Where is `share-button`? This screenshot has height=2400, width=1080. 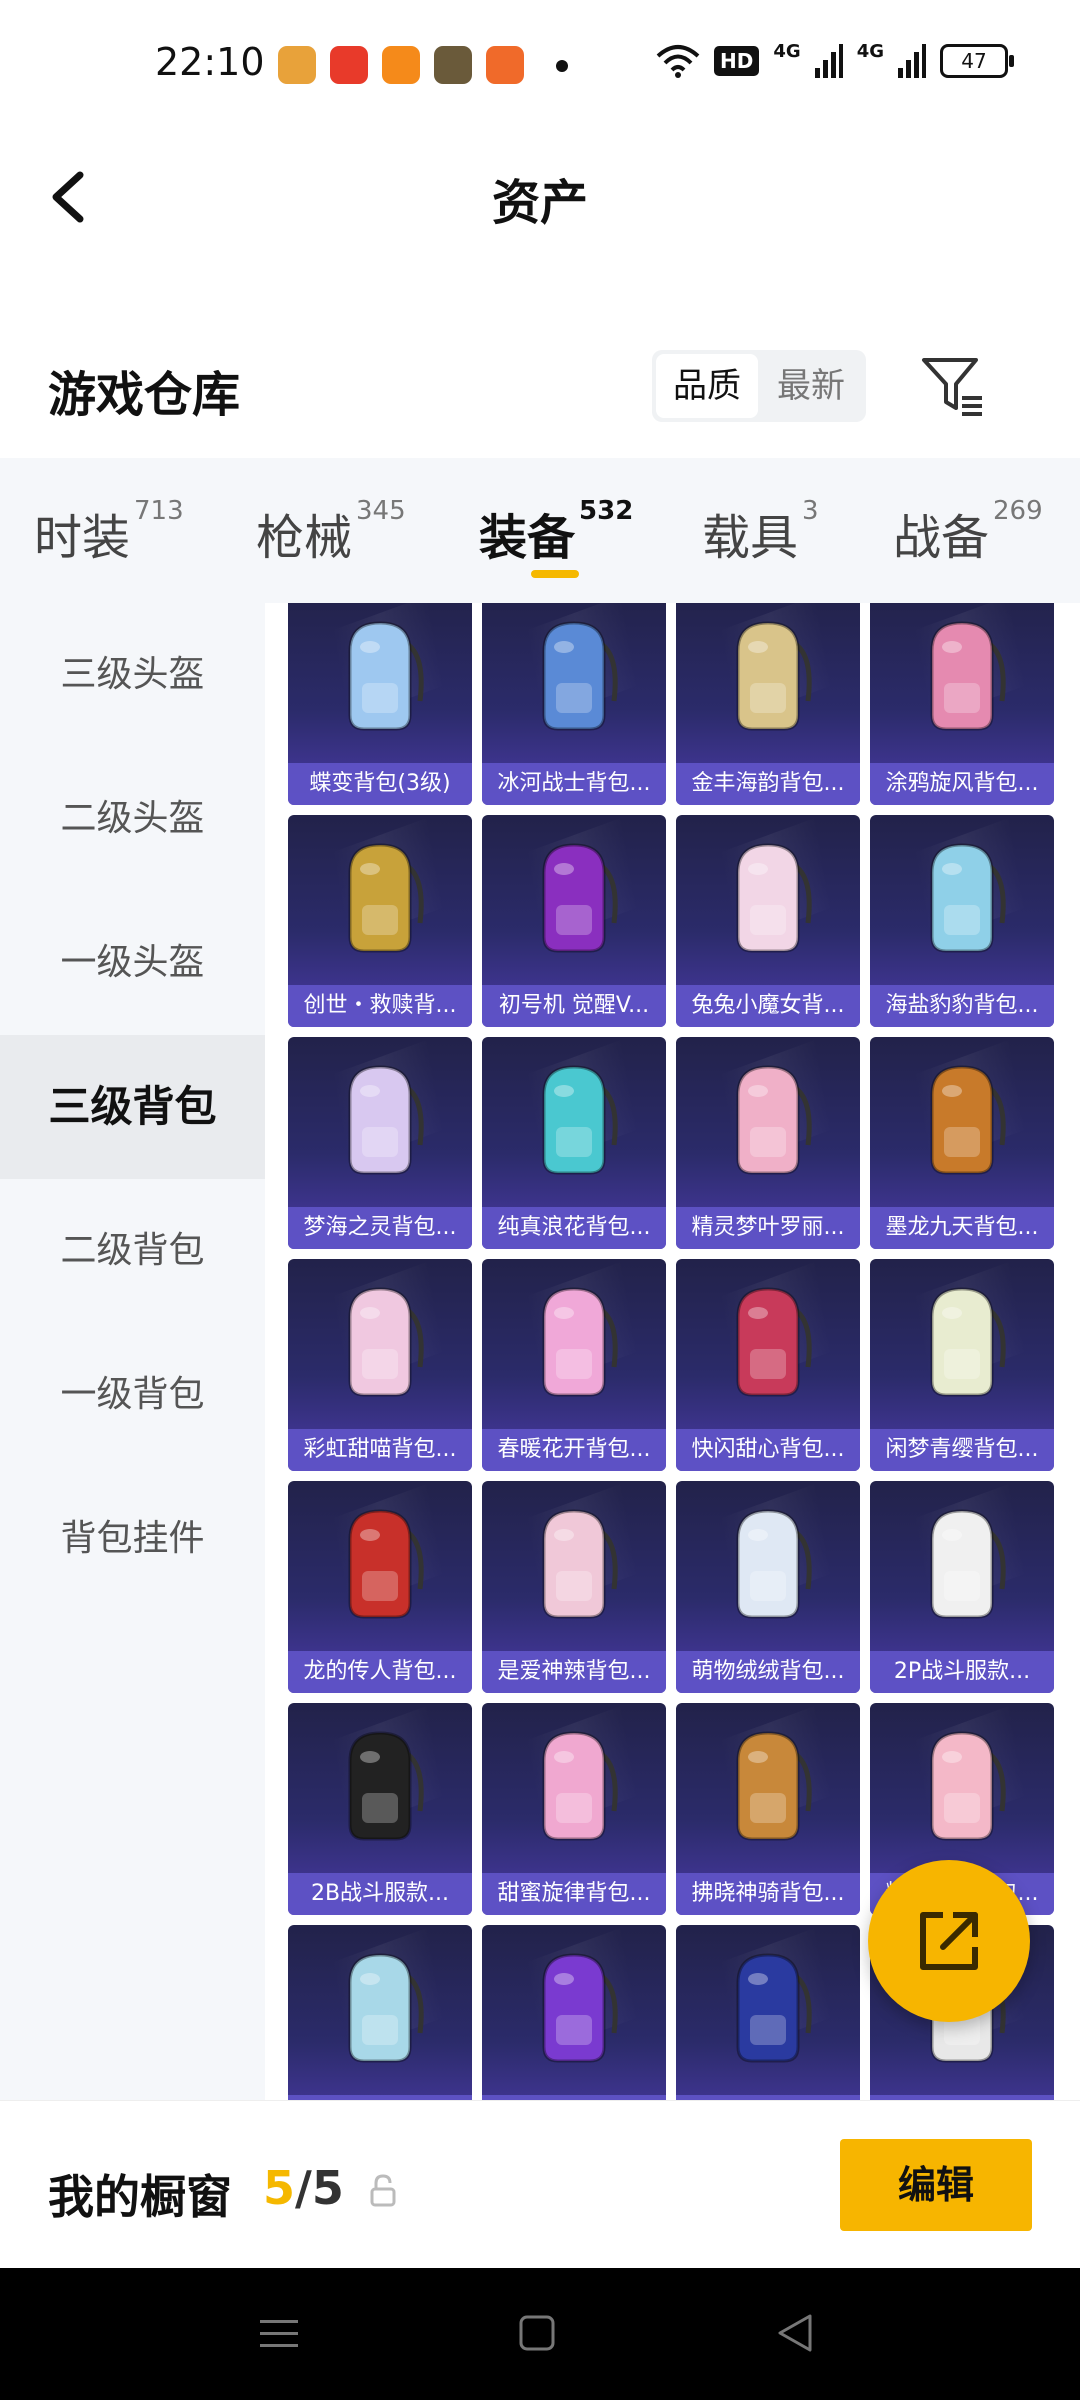
share-button is located at coordinates (949, 1941).